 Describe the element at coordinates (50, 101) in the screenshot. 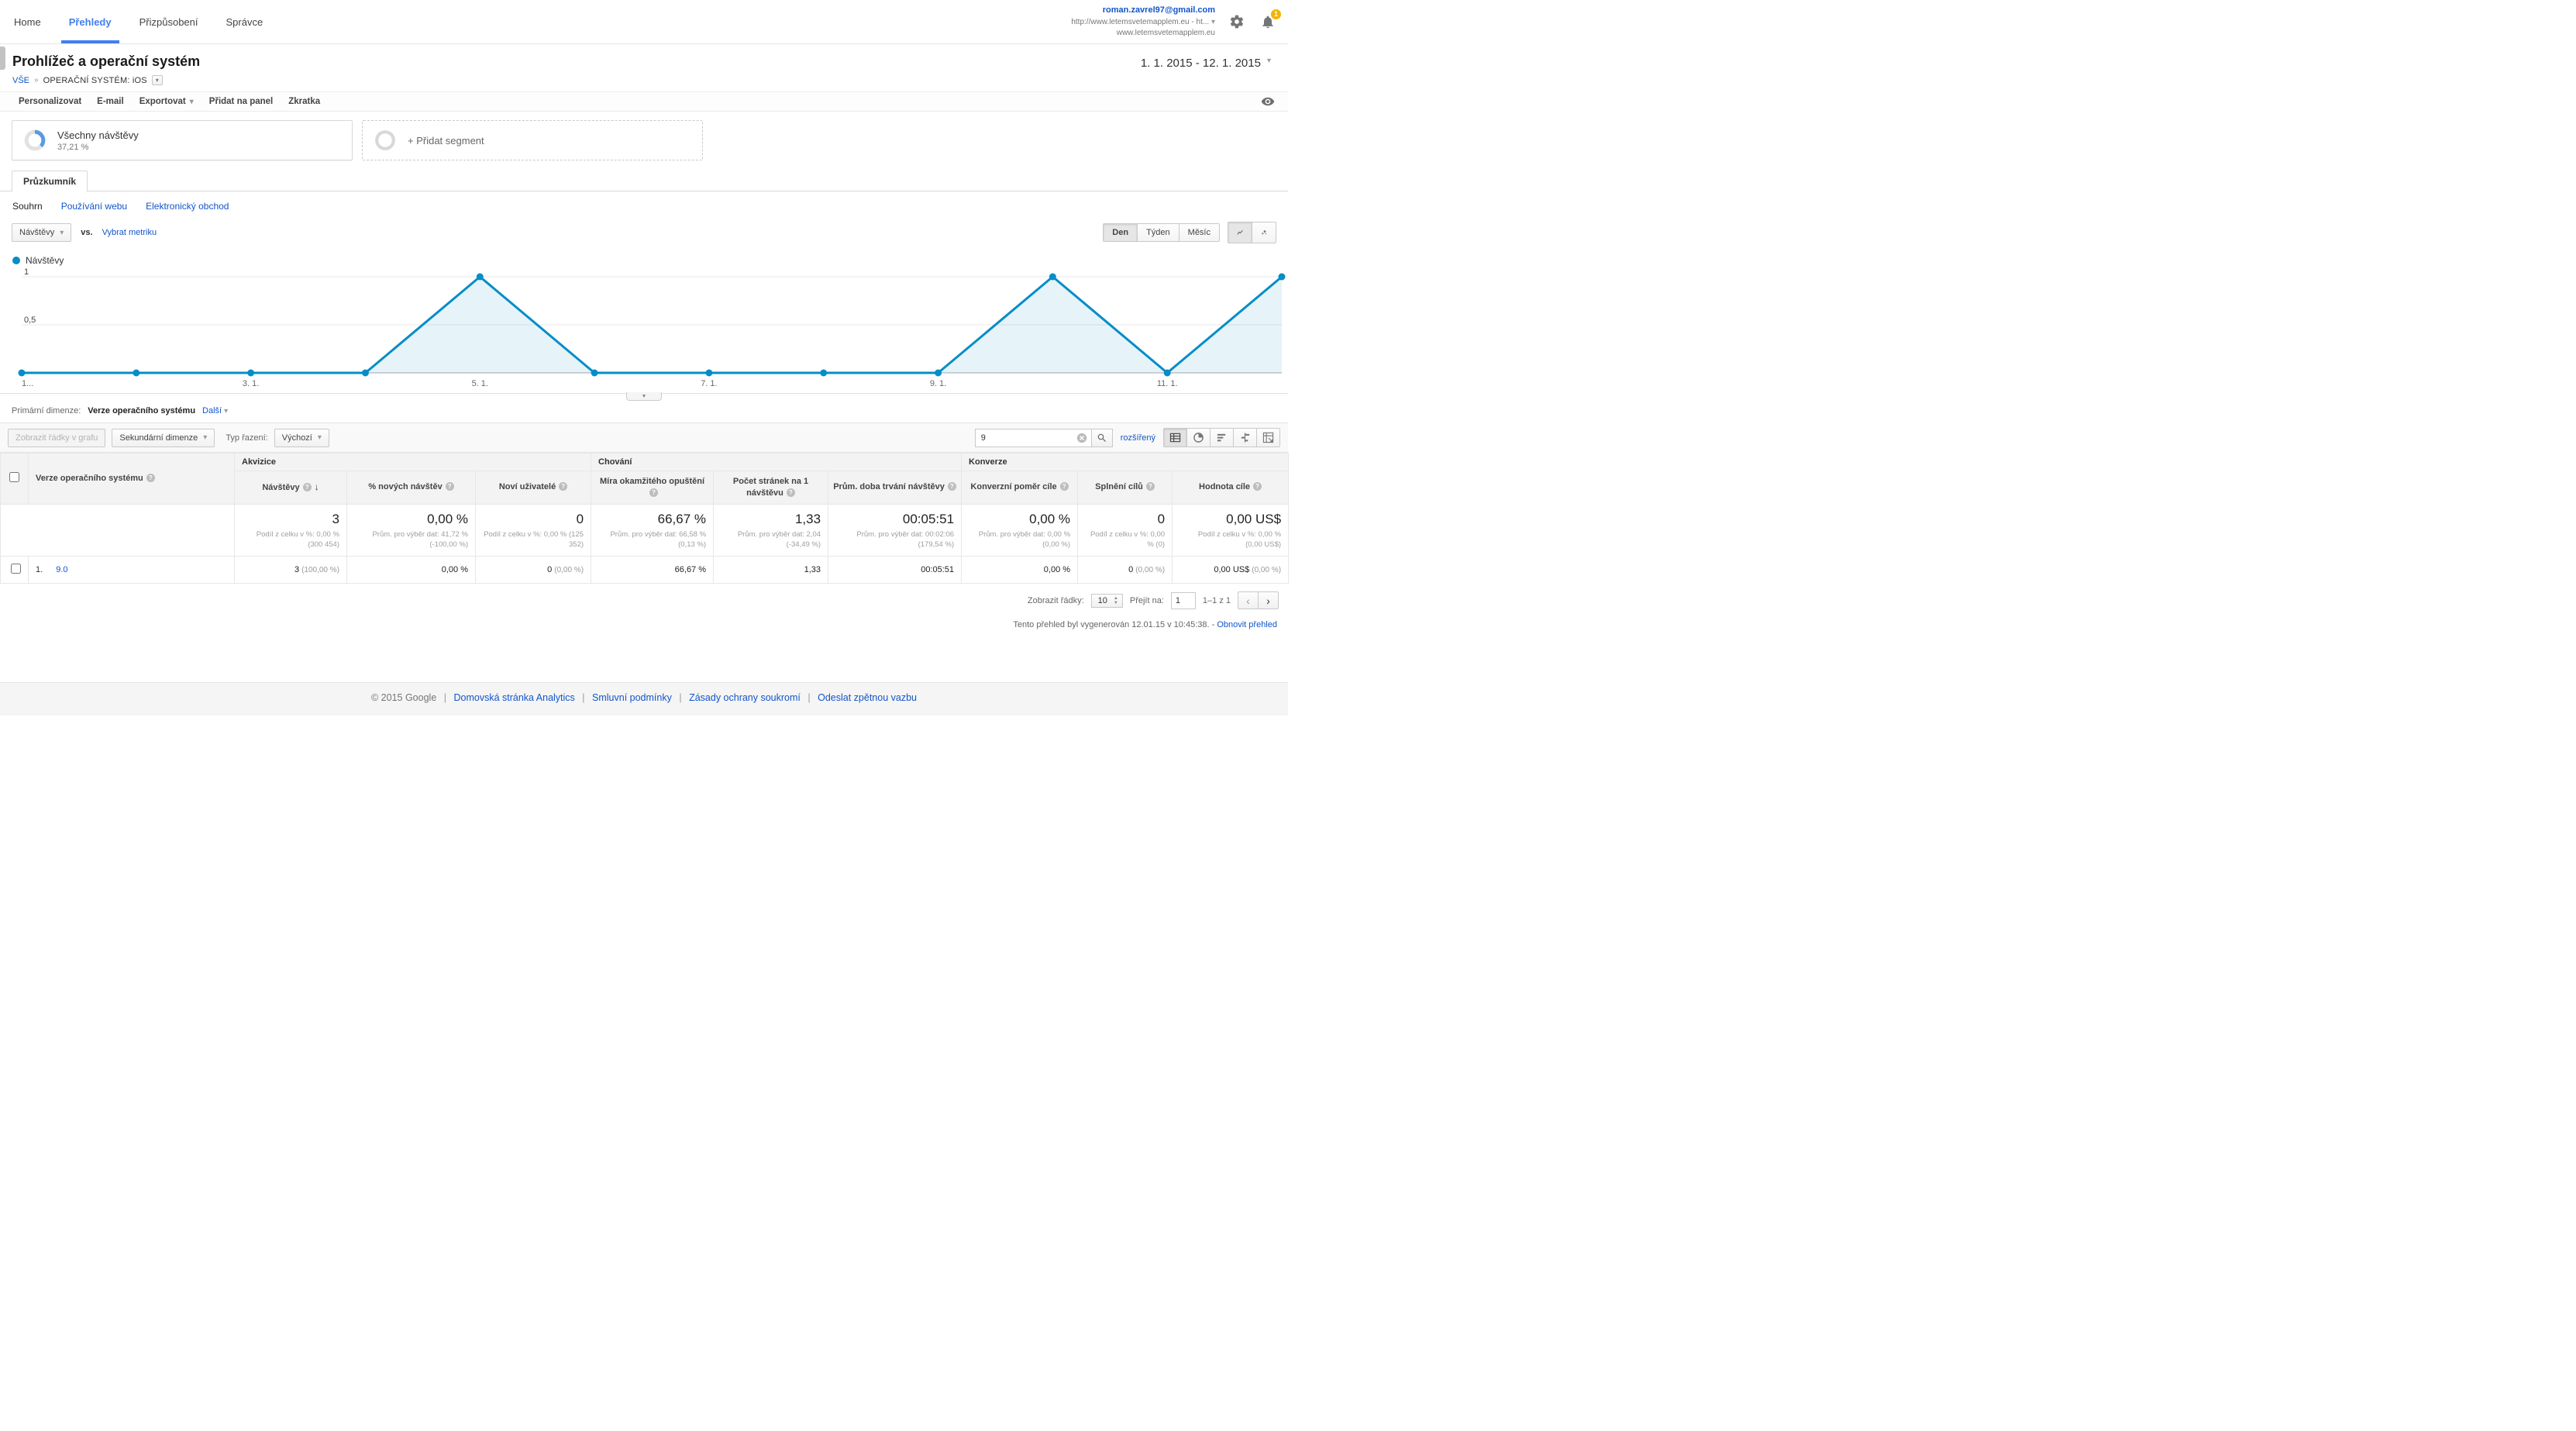

I see `customize-button: Personalizovat` at that location.